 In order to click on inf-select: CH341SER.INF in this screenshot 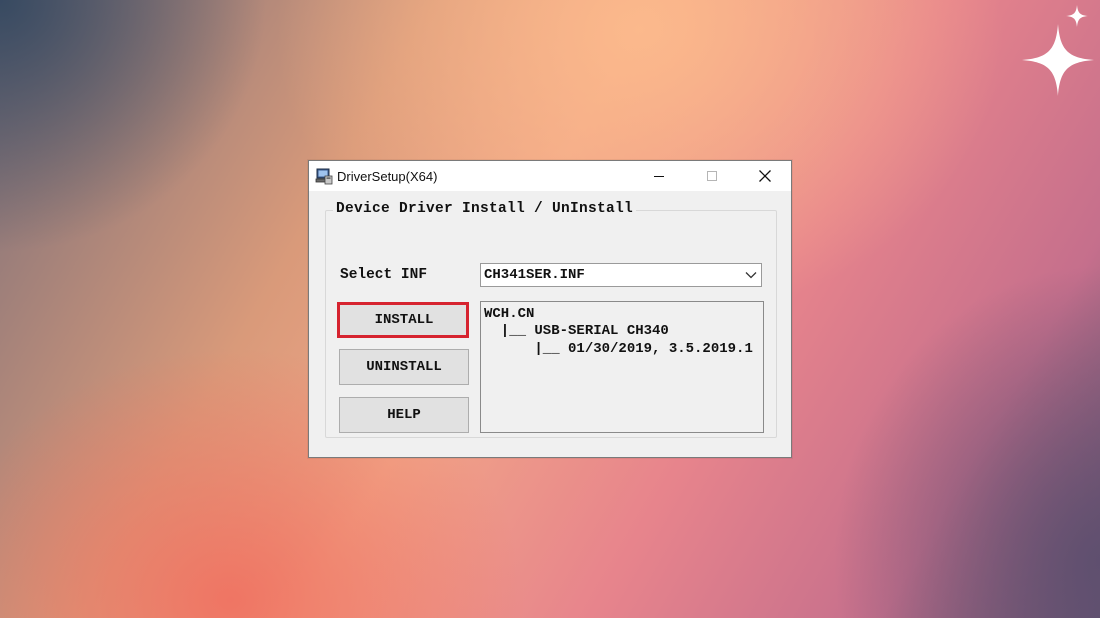, I will do `click(621, 275)`.